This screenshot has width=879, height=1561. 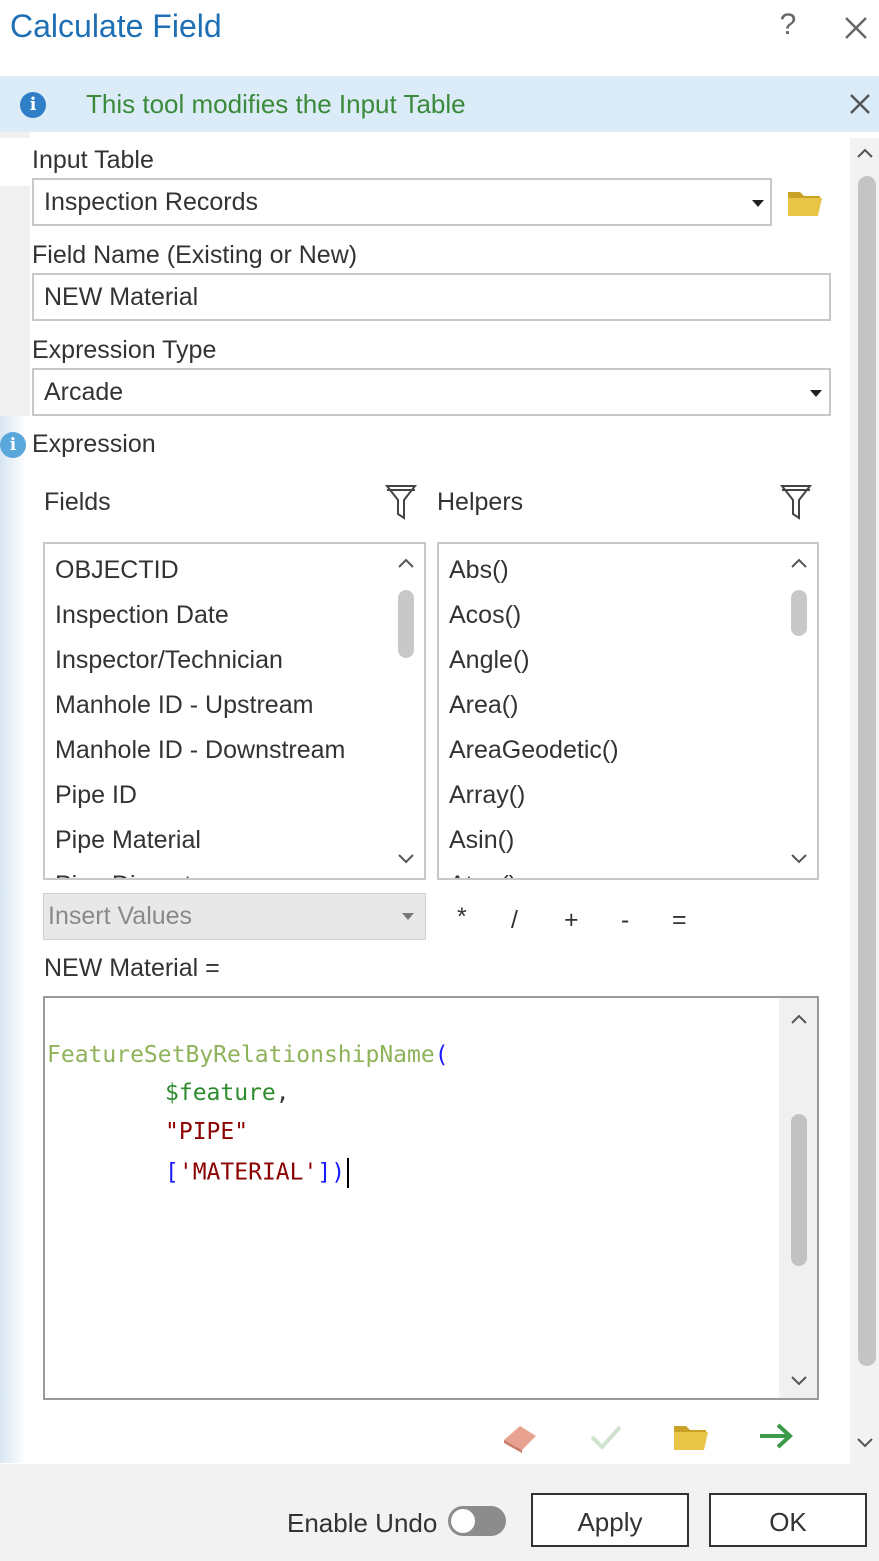 What do you see at coordinates (248, 1172) in the screenshot?
I see `code-string: 'MATERIAL'` at bounding box center [248, 1172].